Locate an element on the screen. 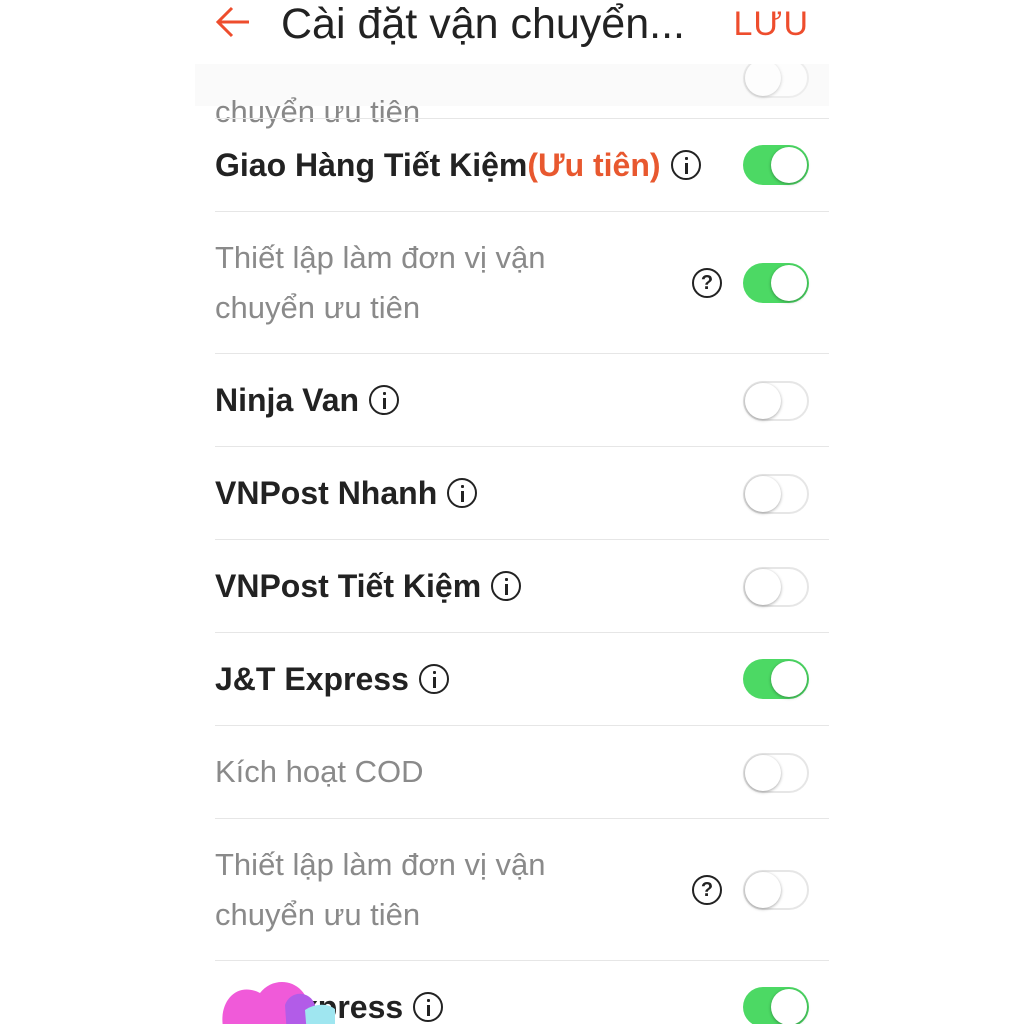 Image resolution: width=1024 pixels, height=1024 pixels. carrier-row-ninja-van: Ninja Van is located at coordinates (522, 399).